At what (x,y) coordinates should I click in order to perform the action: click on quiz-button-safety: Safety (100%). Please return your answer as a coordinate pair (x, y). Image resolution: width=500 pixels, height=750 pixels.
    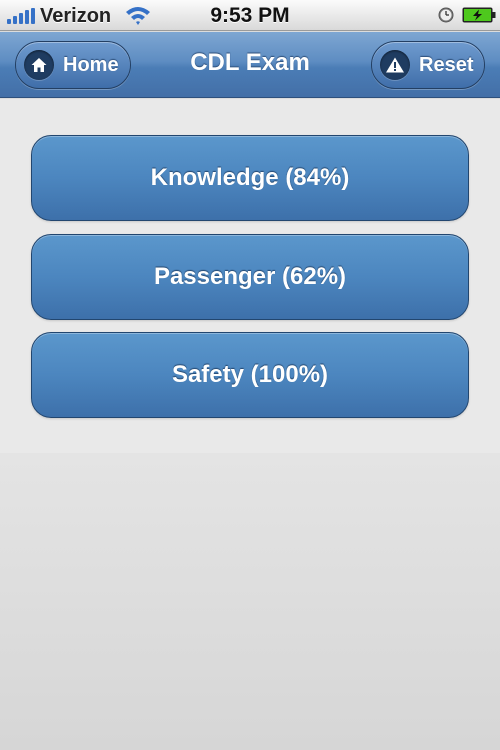
    Looking at the image, I should click on (250, 375).